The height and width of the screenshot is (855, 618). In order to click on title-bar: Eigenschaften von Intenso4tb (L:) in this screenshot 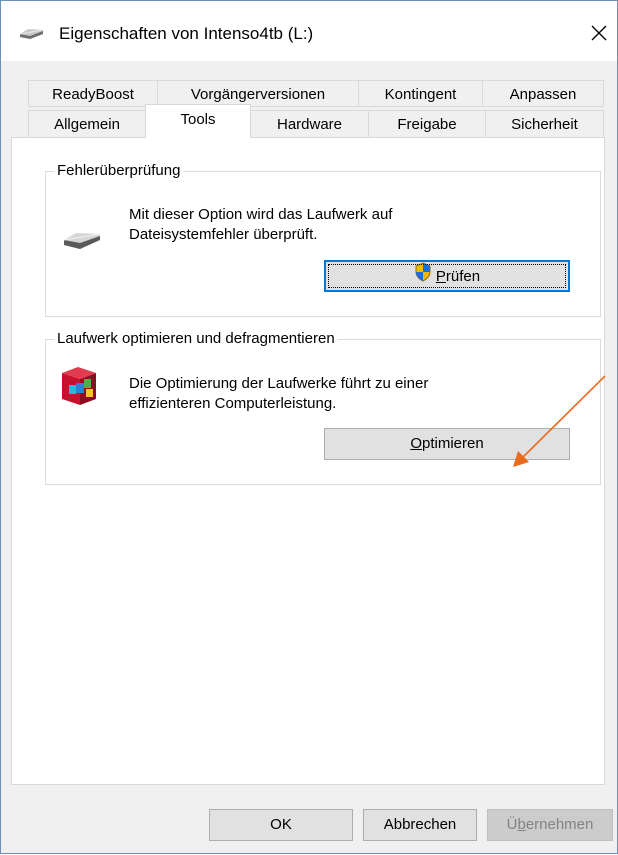, I will do `click(309, 31)`.